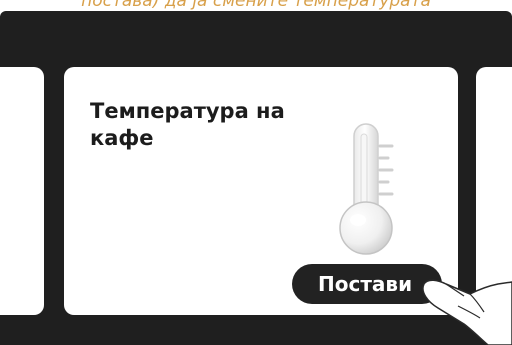 Image resolution: width=512 pixels, height=345 pixels. Describe the element at coordinates (22, 191) in the screenshot. I see `previous-setting-card` at that location.